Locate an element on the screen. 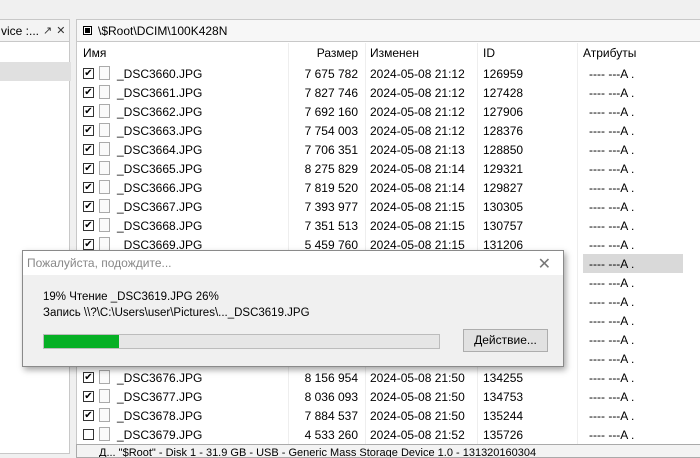 The width and height of the screenshot is (700, 458). left-panel-title-bar: vice :... ↗ ✕ is located at coordinates (34, 31).